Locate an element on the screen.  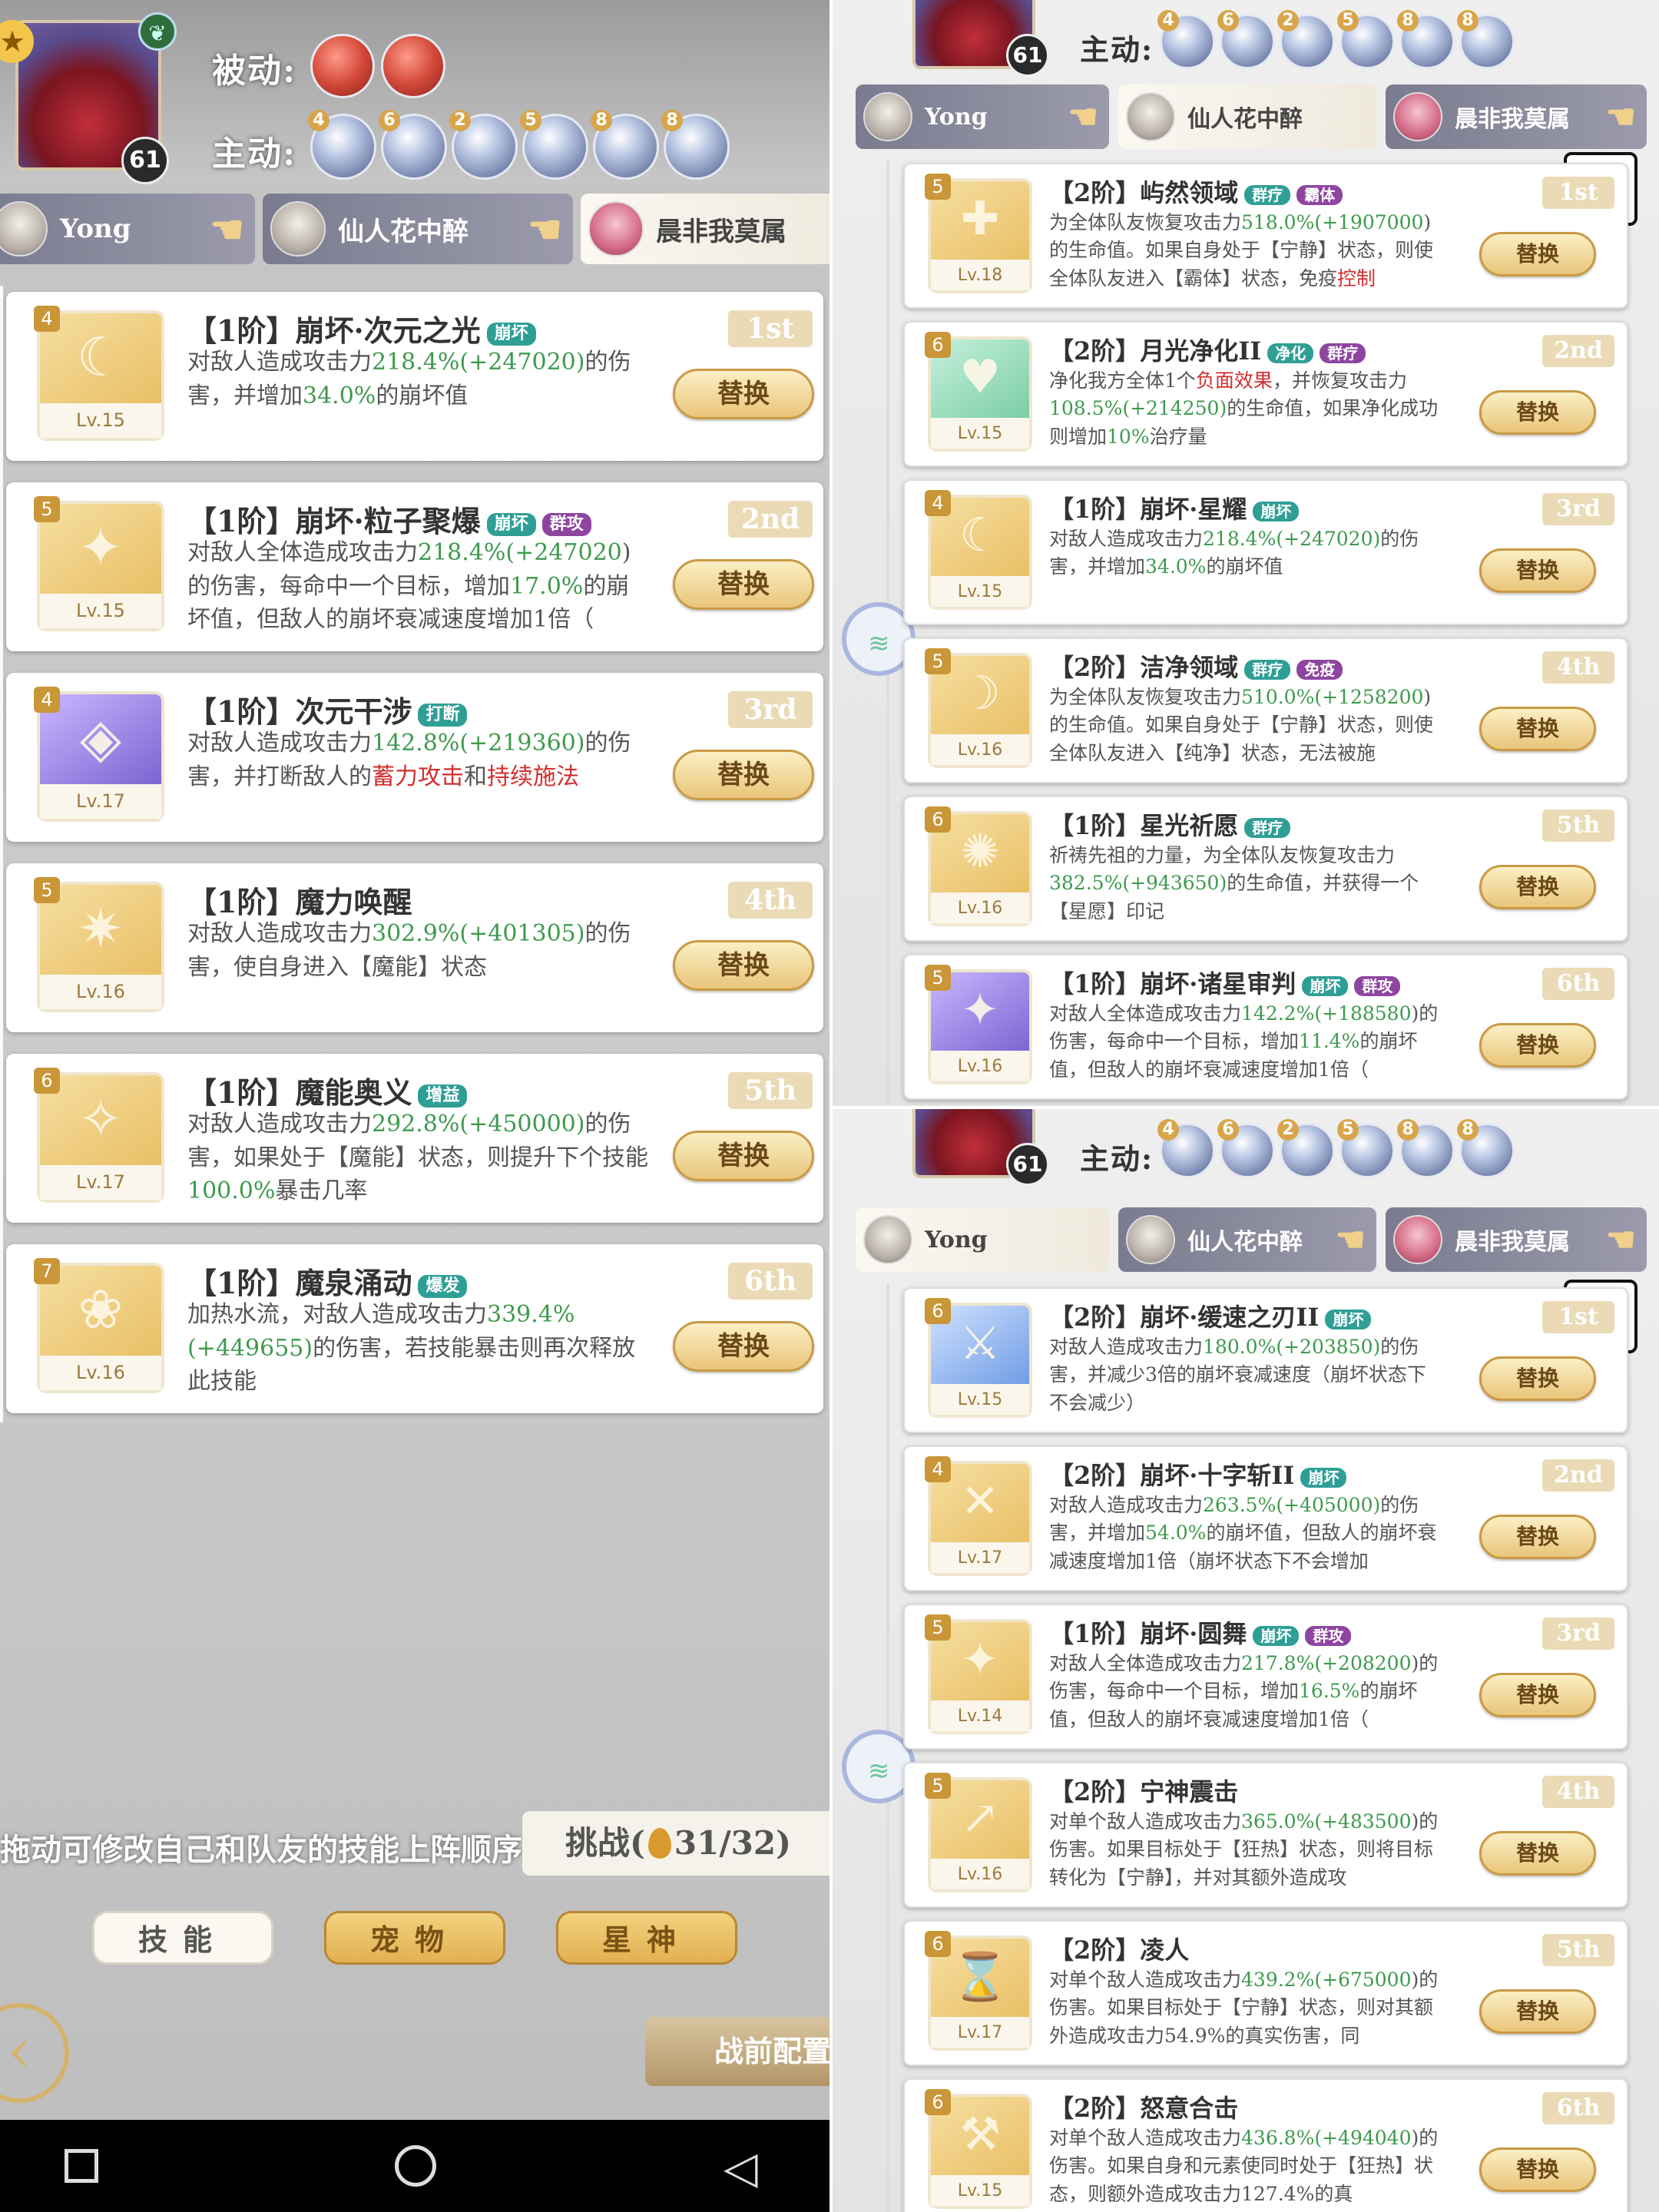
skill-name: 【2阶】崩坏·缓速之刃II is located at coordinates (1185, 1317).